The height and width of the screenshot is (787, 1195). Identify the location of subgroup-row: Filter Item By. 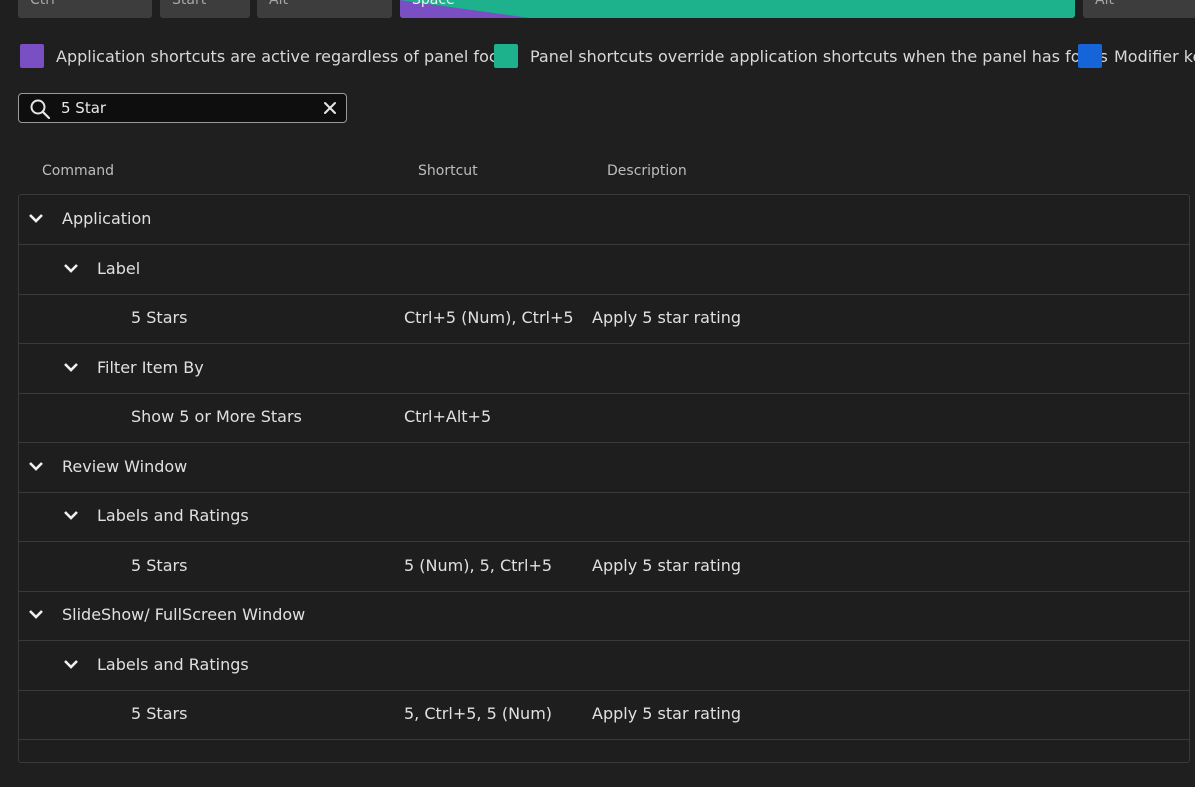
(604, 369).